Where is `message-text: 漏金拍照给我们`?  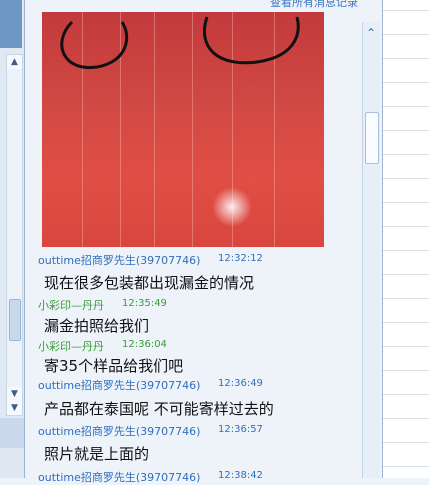 message-text: 漏金拍照给我们 is located at coordinates (97, 326).